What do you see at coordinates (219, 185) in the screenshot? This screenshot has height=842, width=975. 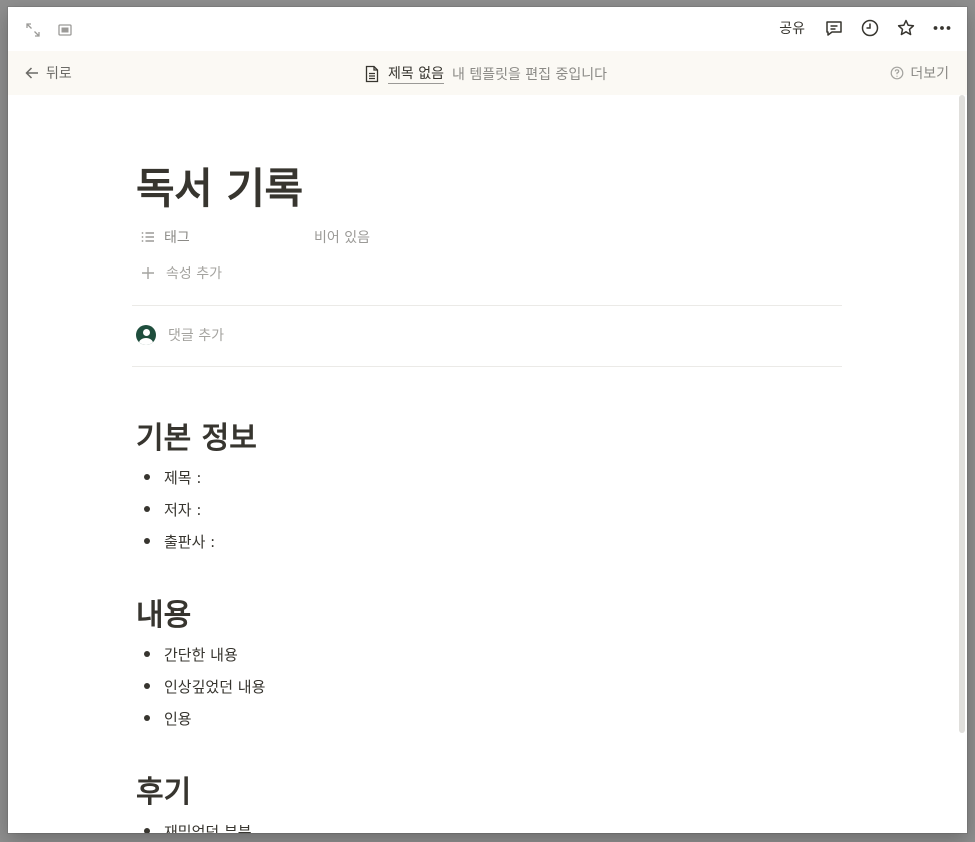 I see `page-title: 독서 기록` at bounding box center [219, 185].